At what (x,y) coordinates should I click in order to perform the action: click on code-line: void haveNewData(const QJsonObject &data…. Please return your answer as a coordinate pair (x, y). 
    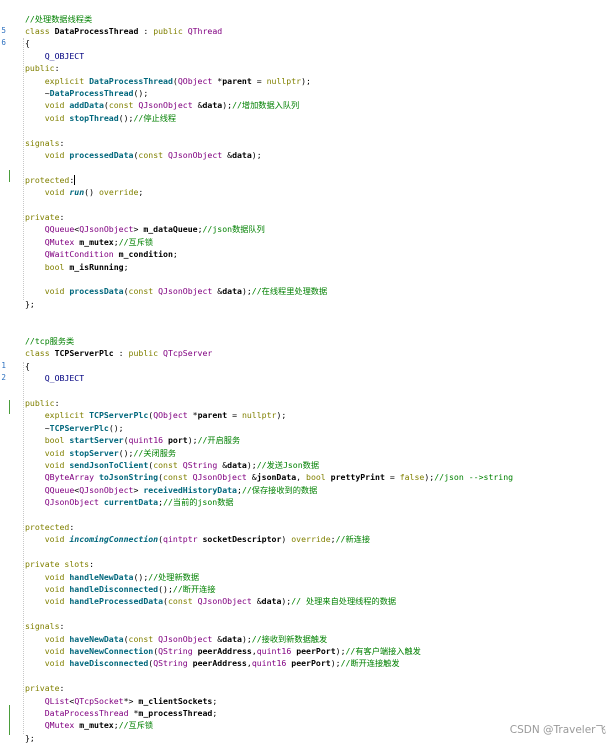
    Looking at the image, I should click on (306, 639).